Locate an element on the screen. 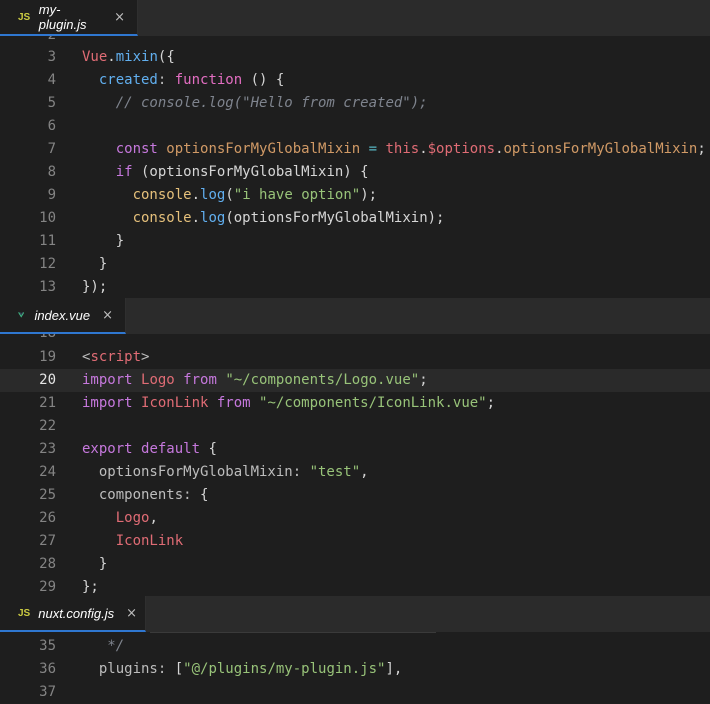  code-line: 22 is located at coordinates (355, 426).